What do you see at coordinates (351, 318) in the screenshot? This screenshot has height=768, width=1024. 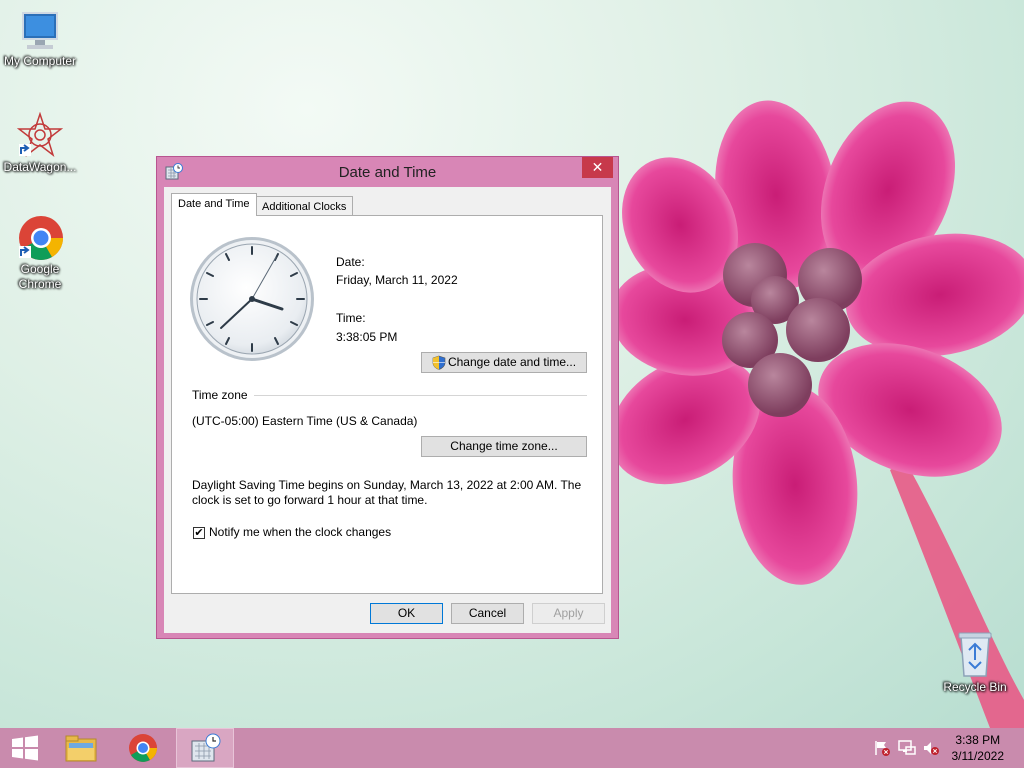 I see `time-label: Time:` at bounding box center [351, 318].